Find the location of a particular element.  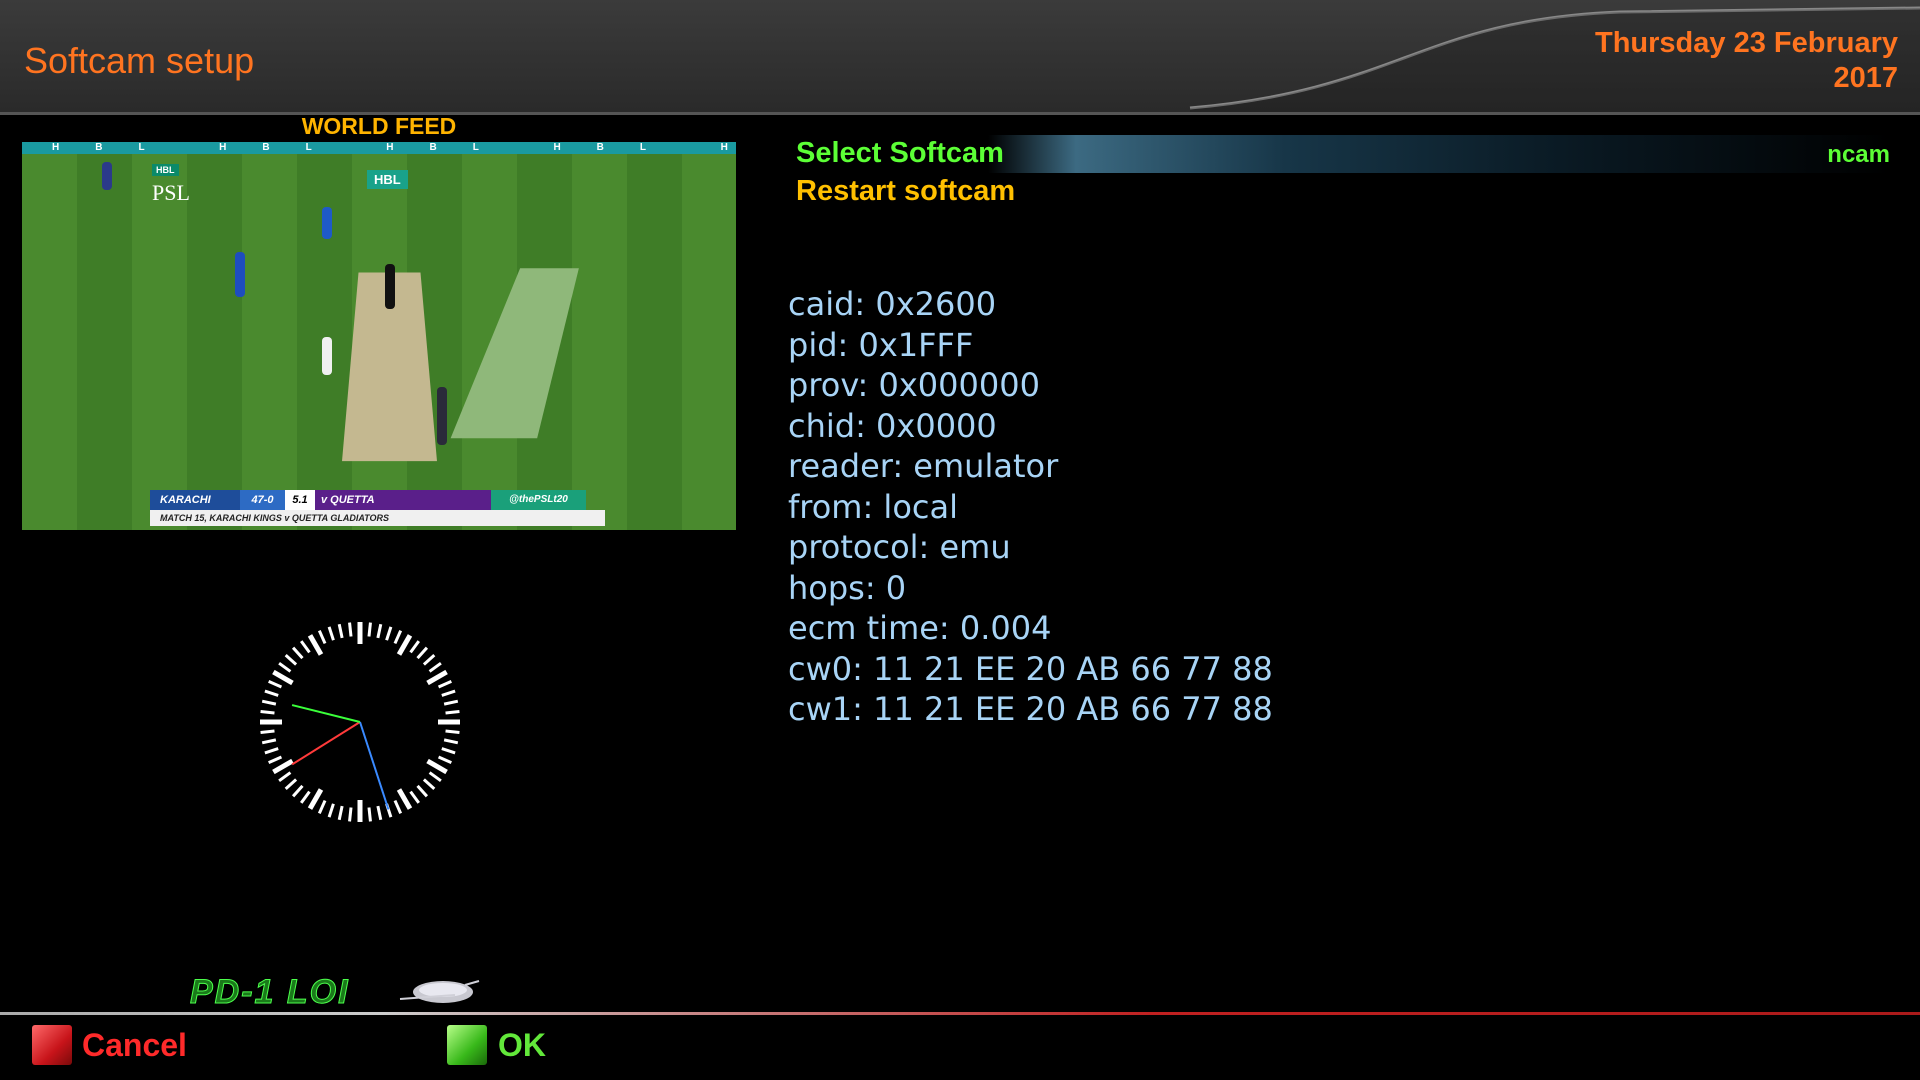

date-weekday-day-month: Thursday 23 February is located at coordinates (1746, 43).